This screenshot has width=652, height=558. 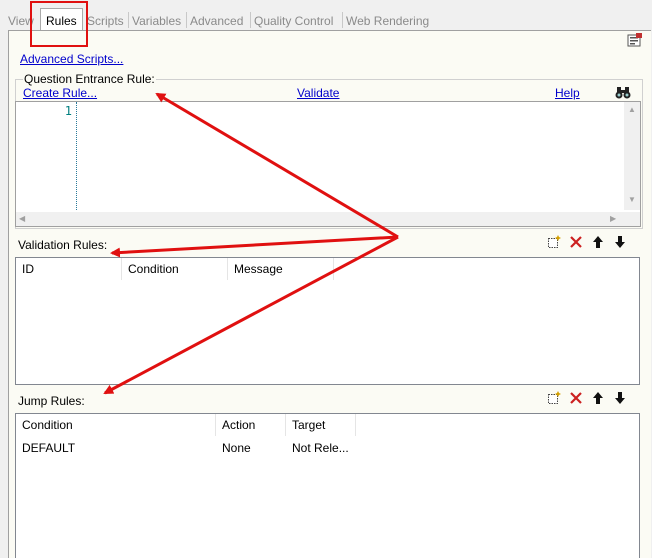 I want to click on scroll-down-arrow-icon: ▼, so click(x=632, y=200).